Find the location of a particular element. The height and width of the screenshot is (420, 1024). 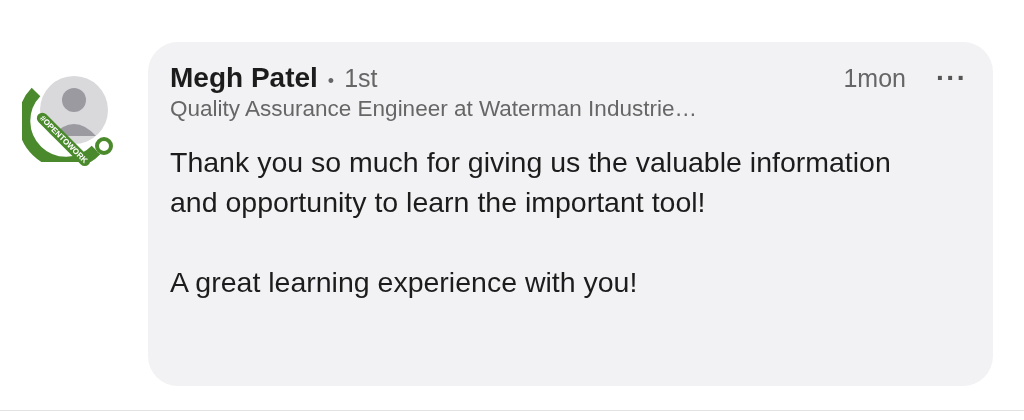

comment-time: 1mon is located at coordinates (874, 78).